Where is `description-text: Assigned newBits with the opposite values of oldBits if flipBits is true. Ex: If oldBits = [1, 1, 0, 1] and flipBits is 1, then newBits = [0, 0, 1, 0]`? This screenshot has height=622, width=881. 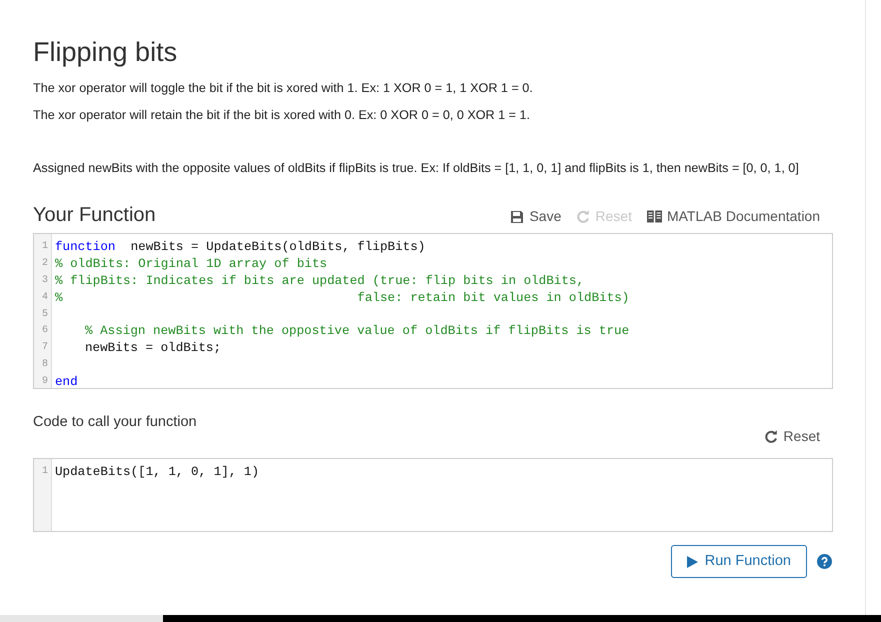
description-text: Assigned newBits with the opposite values of oldBits if flipBits is true. Ex: If oldBits = [1, 1, 0, 1] and flipBits is 1, then newBits = [0, 0, 1, 0] is located at coordinates (416, 168).